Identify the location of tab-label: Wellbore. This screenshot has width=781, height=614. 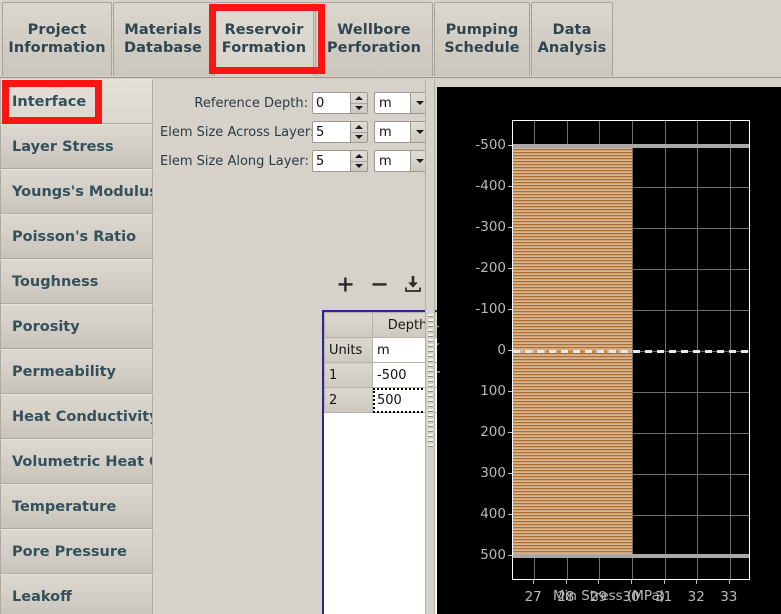
(374, 29).